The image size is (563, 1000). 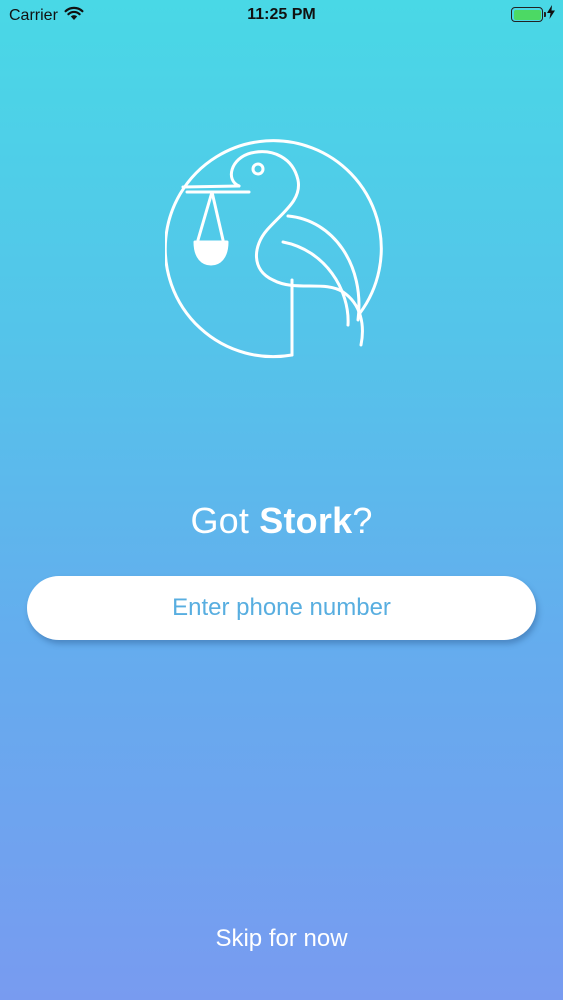 What do you see at coordinates (551, 14) in the screenshot?
I see `charging-bolt-icon` at bounding box center [551, 14].